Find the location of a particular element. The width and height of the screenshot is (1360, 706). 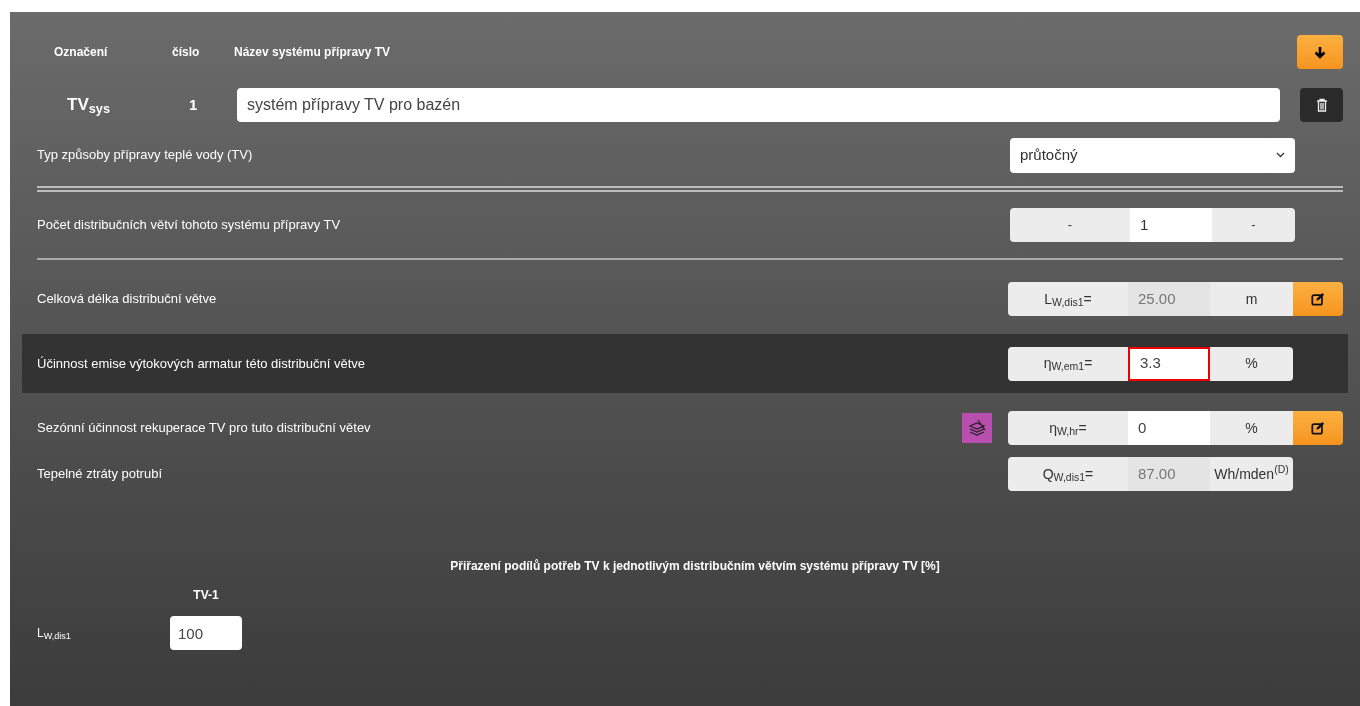

count-field: 1 is located at coordinates (1171, 225).